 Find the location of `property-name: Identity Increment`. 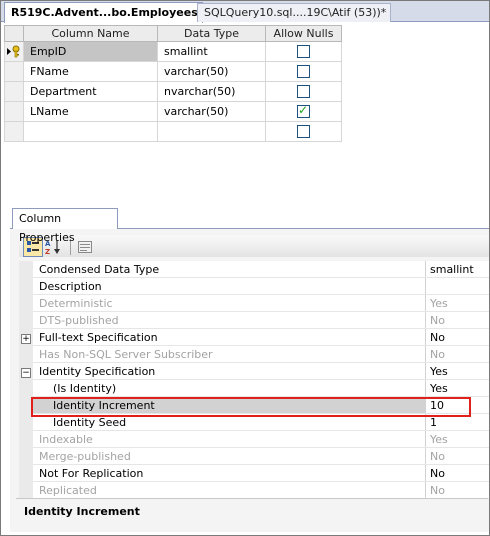

property-name: Identity Increment is located at coordinates (229, 405).